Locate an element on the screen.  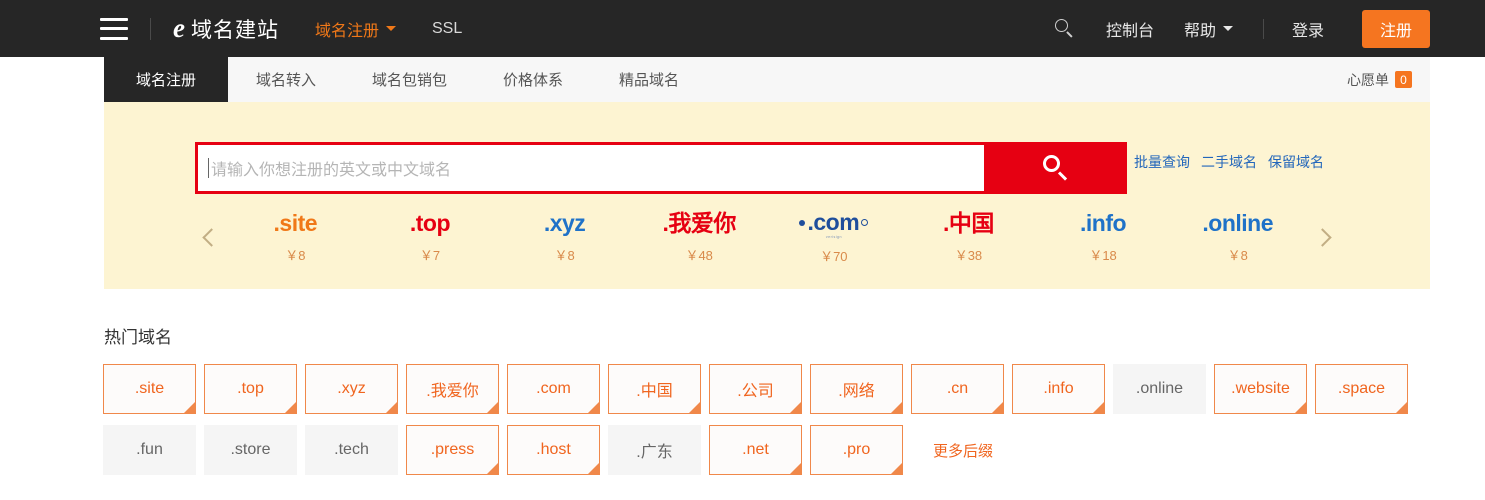
tld-chip-store: .store is located at coordinates (250, 450).